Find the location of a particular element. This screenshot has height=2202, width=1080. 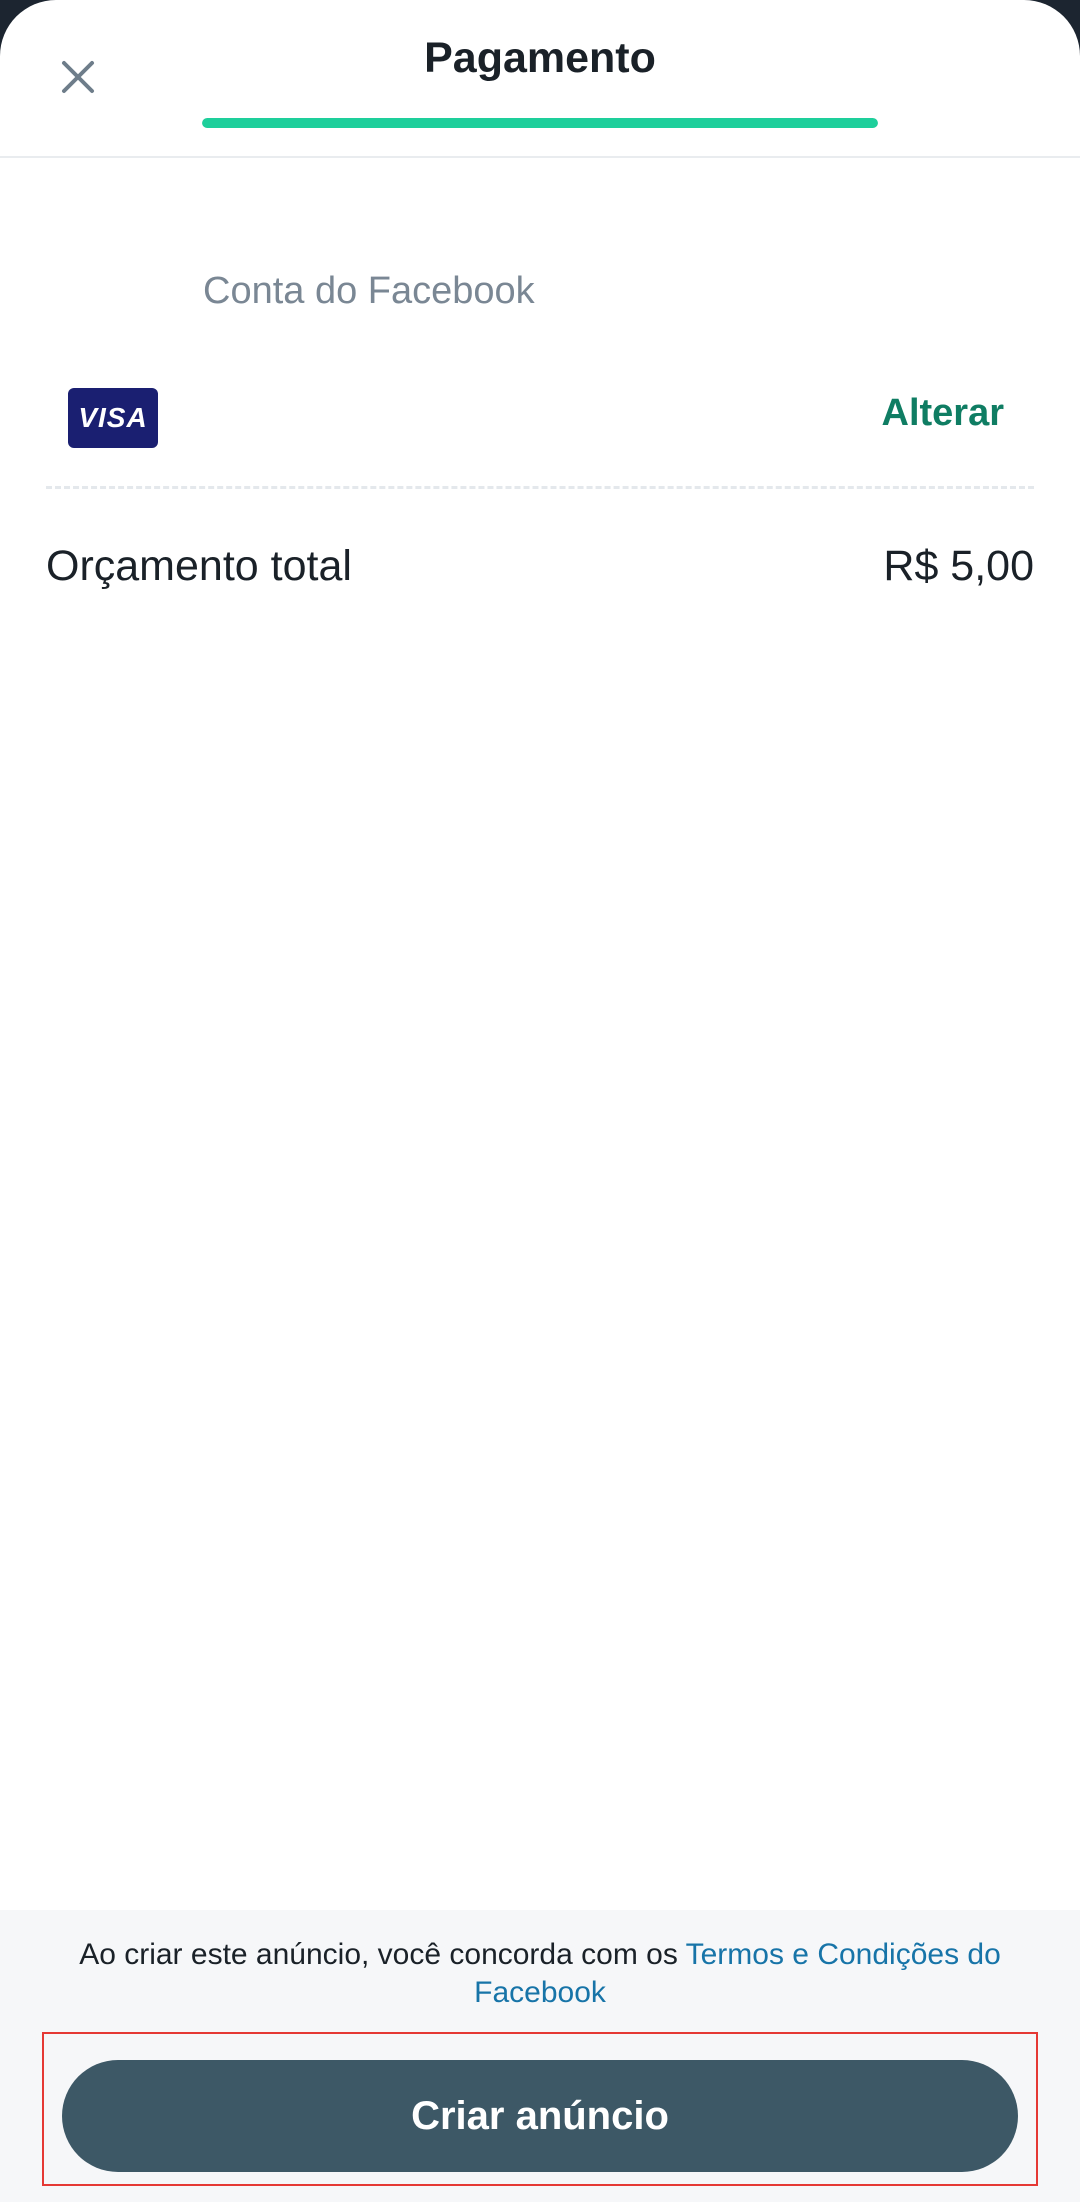

visa-card-icon: VISA is located at coordinates (113, 418).